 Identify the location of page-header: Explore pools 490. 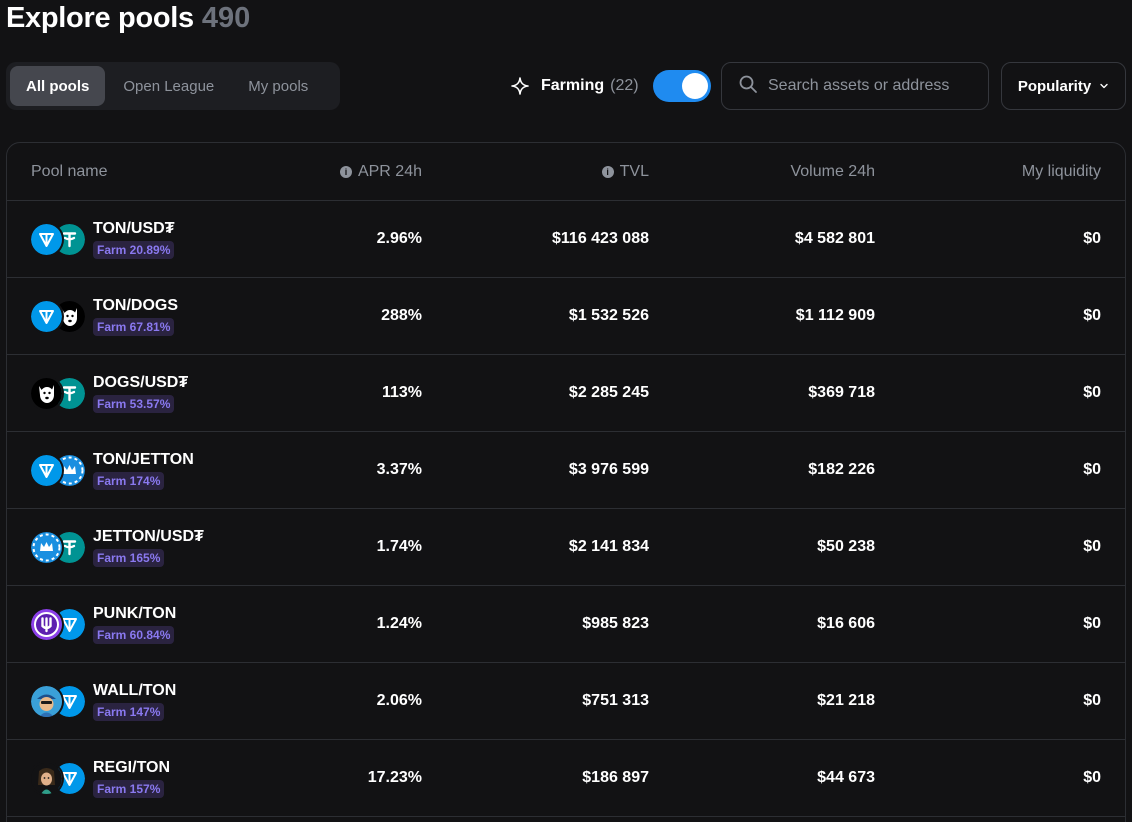
(128, 20).